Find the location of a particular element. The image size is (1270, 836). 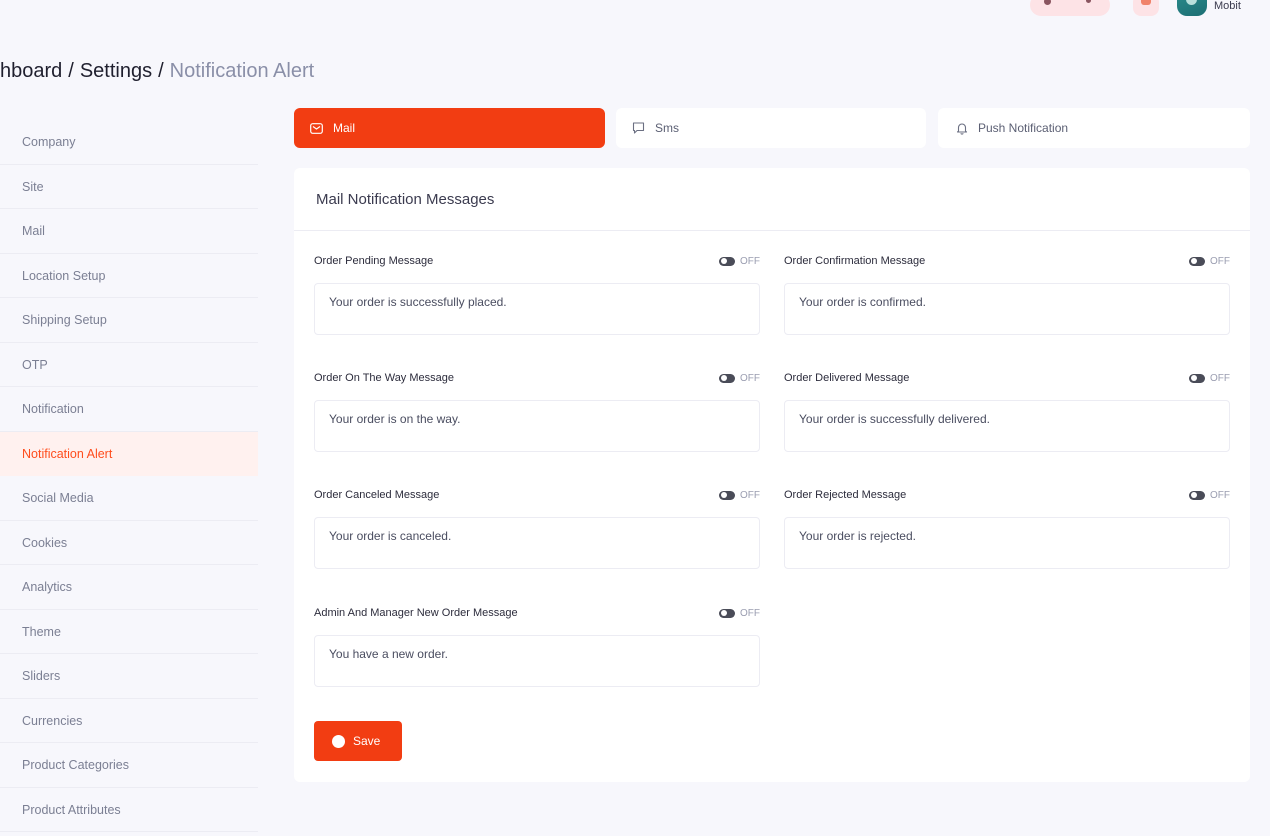

sidebar-item-shipping-setup: Shipping Setup is located at coordinates (129, 320).